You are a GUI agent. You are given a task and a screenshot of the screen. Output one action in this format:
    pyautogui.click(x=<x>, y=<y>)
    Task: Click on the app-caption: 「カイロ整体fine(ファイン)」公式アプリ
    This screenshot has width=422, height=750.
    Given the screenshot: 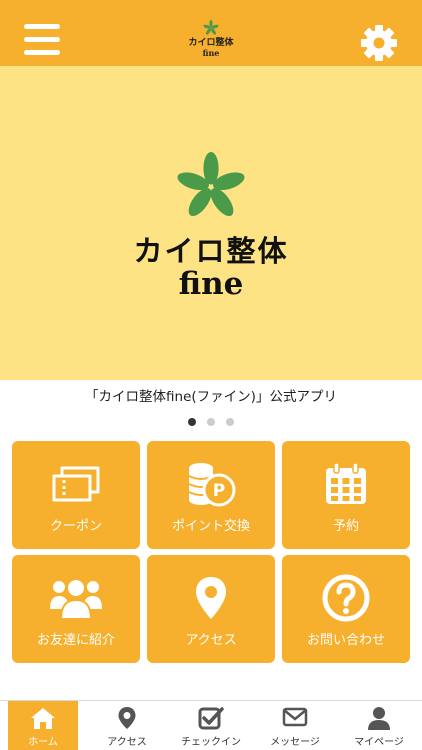 What is the action you would take?
    pyautogui.click(x=211, y=397)
    